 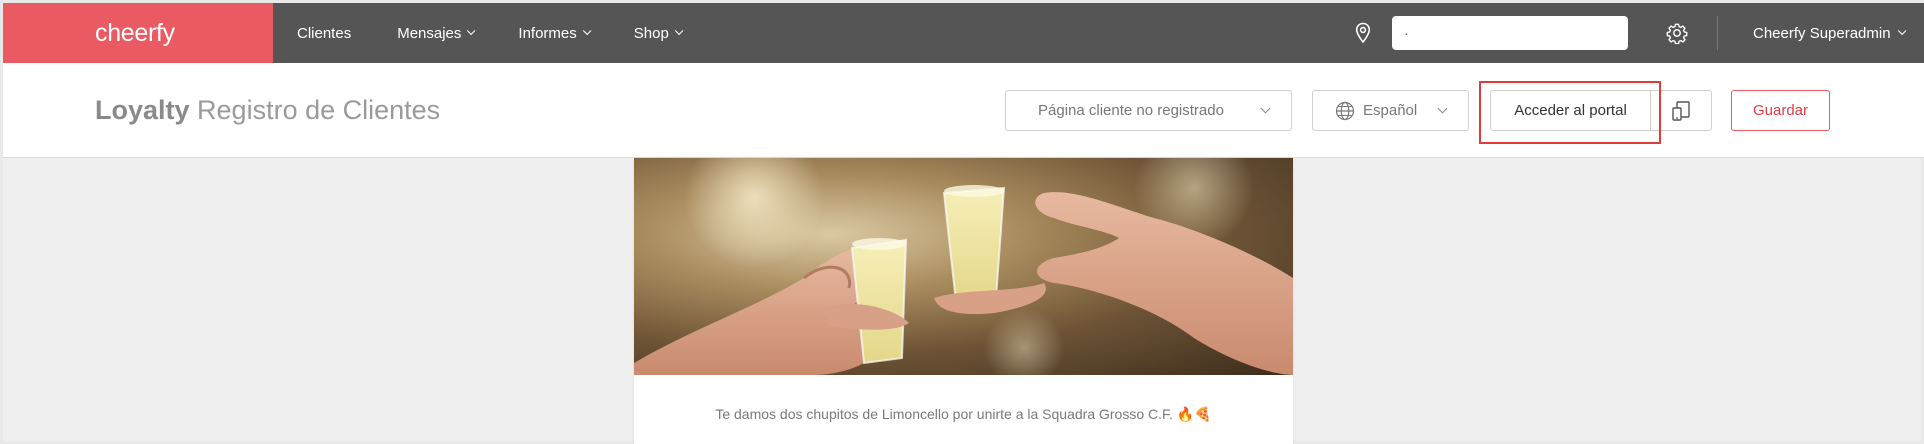 I want to click on nav-item-shop: Shop, so click(x=658, y=33).